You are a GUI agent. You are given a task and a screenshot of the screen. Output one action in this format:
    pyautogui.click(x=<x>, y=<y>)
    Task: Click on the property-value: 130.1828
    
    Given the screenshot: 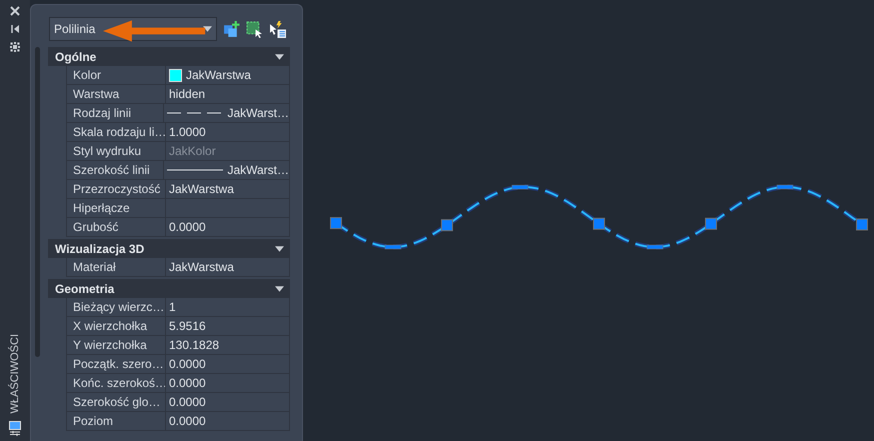 What is the action you would take?
    pyautogui.click(x=228, y=345)
    